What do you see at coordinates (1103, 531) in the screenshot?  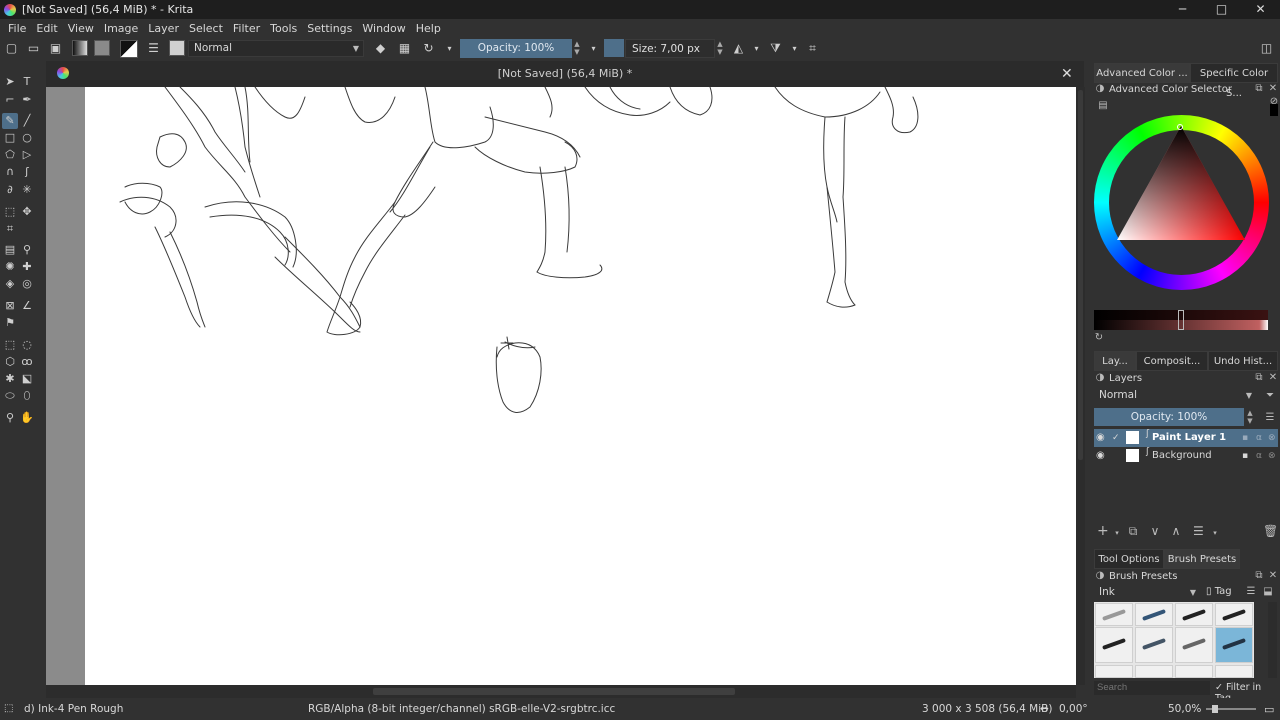 I see `add-layer-icon: +` at bounding box center [1103, 531].